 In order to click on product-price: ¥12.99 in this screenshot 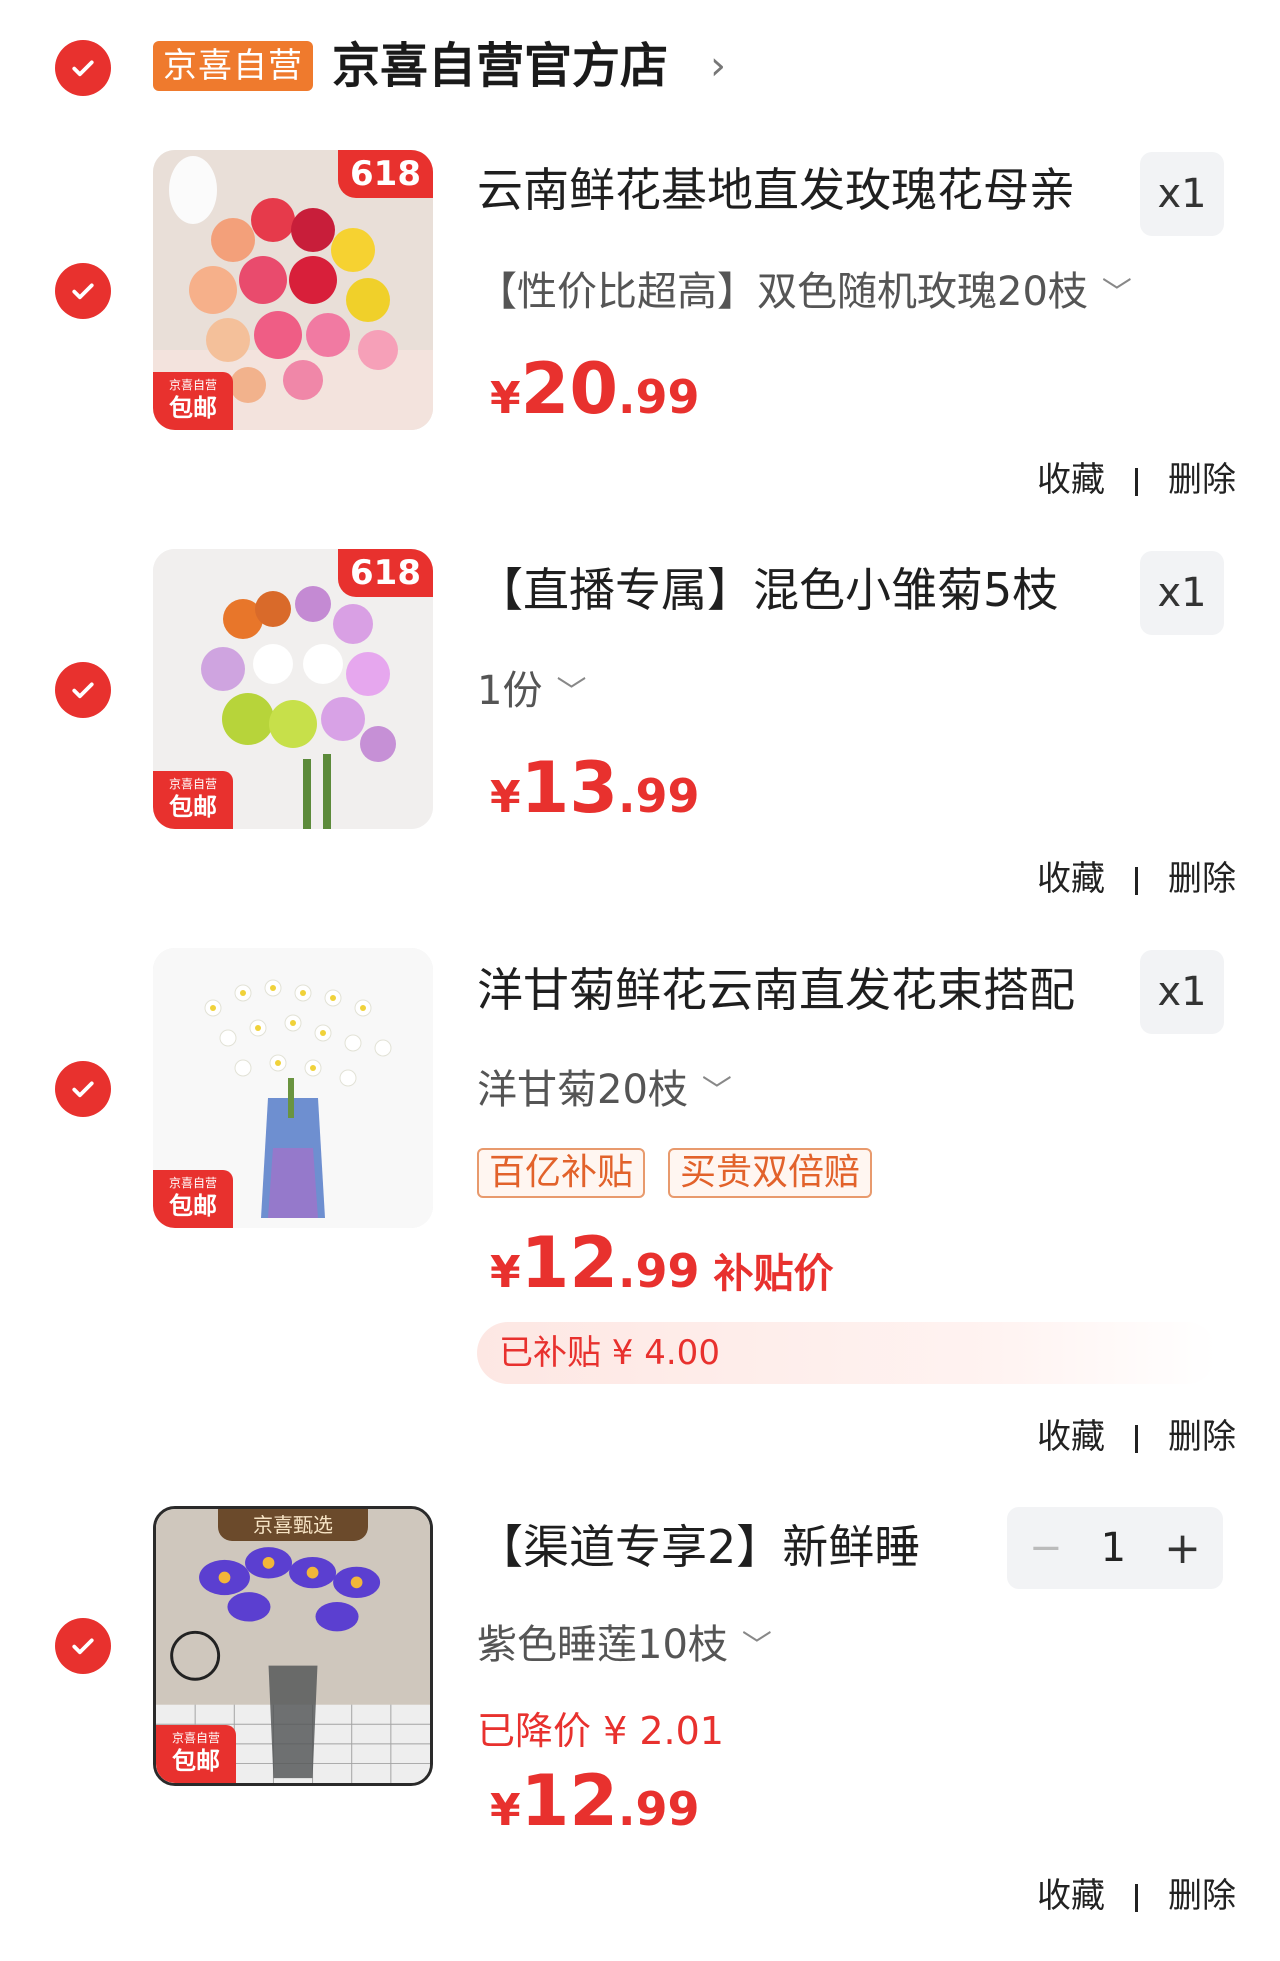, I will do `click(595, 1801)`.